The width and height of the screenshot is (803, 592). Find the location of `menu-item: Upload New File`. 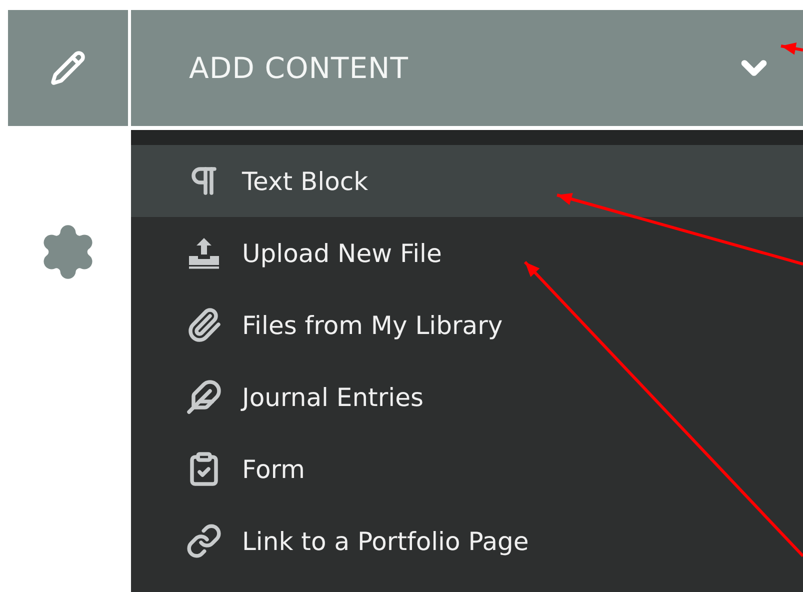

menu-item: Upload New File is located at coordinates (467, 253).